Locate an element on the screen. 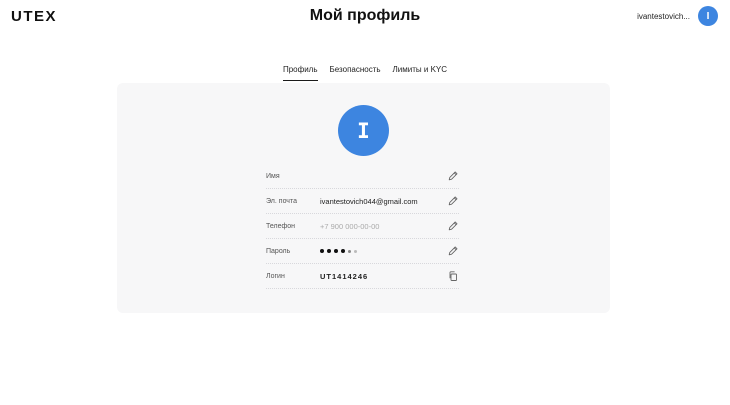 This screenshot has height=405, width=730. profile-tabs: Профиль Безопасность Лимиты и KYC is located at coordinates (365, 72).